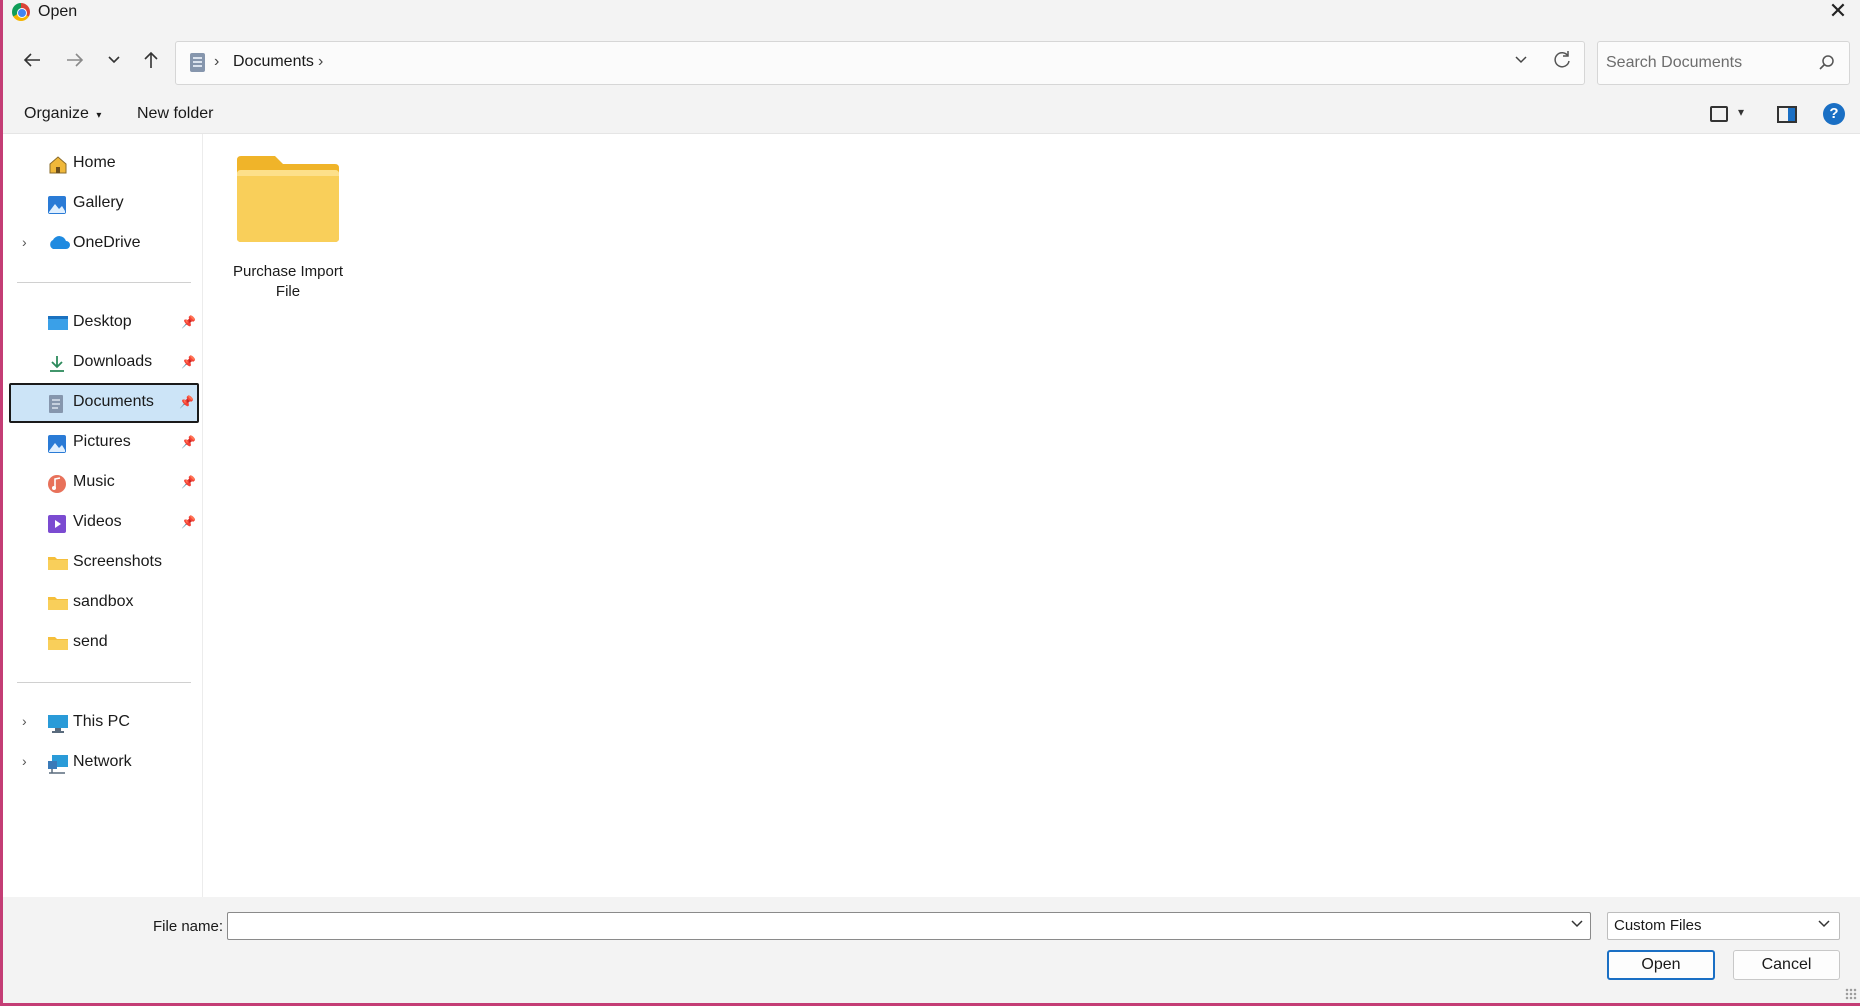 This screenshot has height=1006, width=1860. What do you see at coordinates (57, 164) in the screenshot?
I see `home-icon` at bounding box center [57, 164].